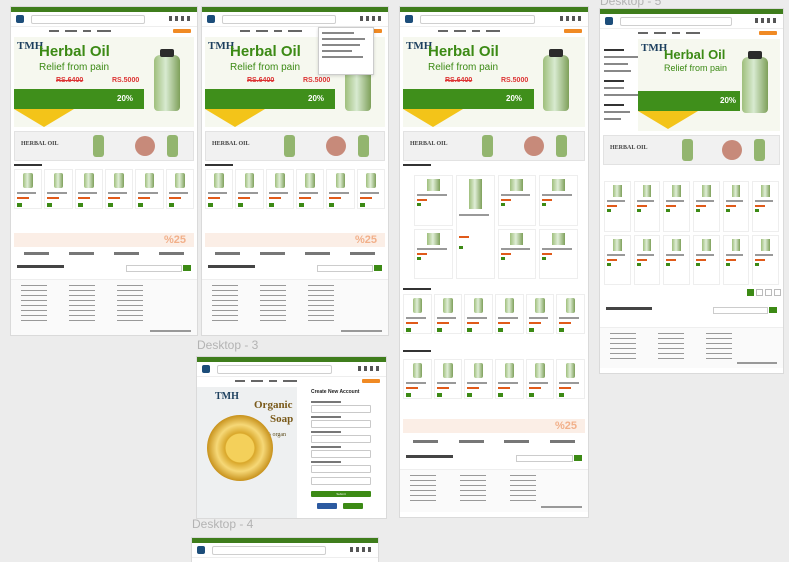 The image size is (789, 562). I want to click on filter-panel, so click(621, 83).